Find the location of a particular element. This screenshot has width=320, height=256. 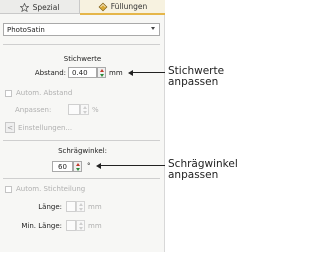

anpassen-label: Anpassen: is located at coordinates (33, 110).